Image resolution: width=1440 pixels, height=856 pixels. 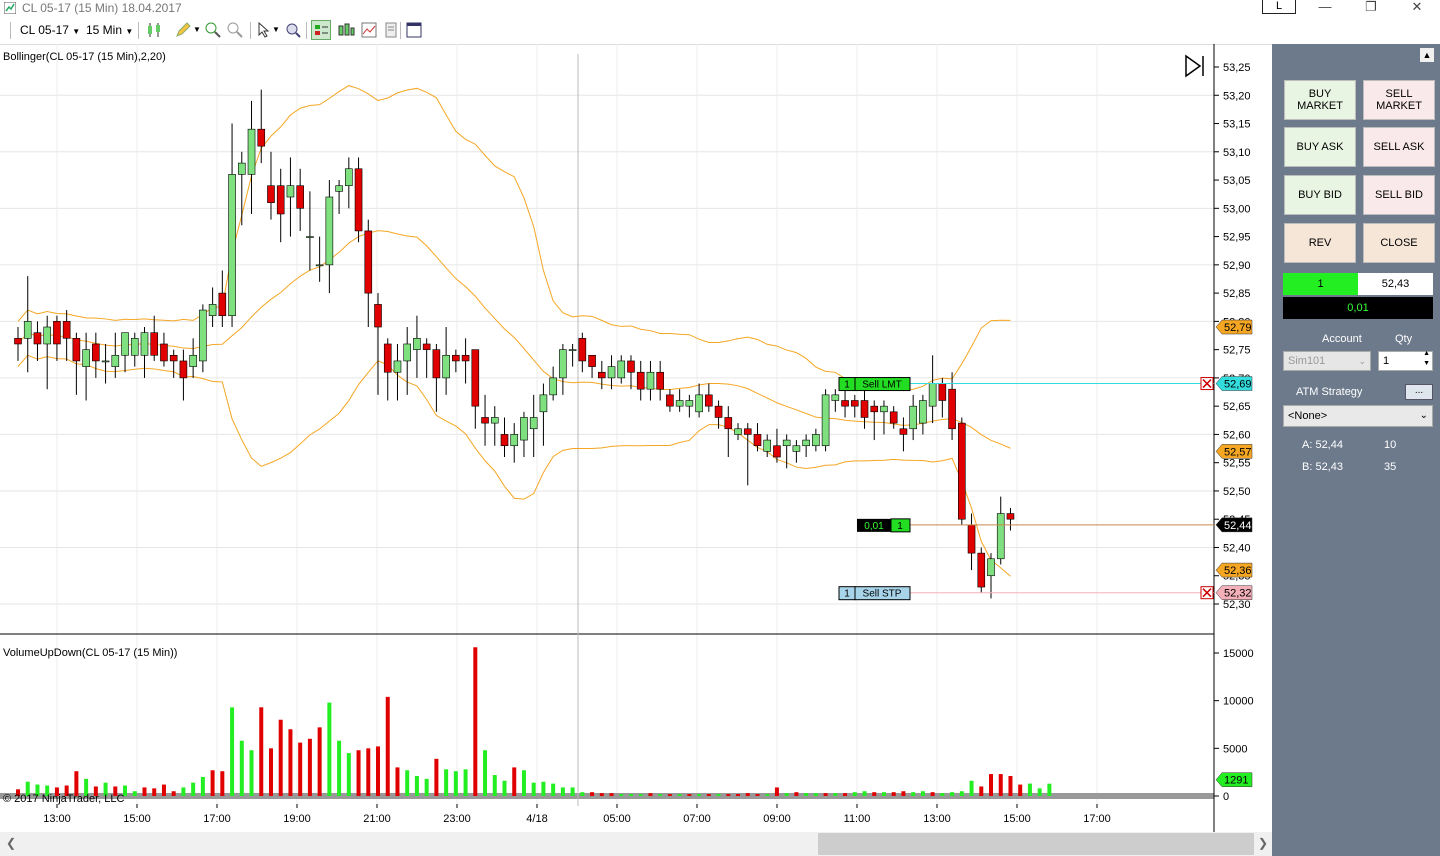 What do you see at coordinates (414, 30) in the screenshot?
I see `panel-icon` at bounding box center [414, 30].